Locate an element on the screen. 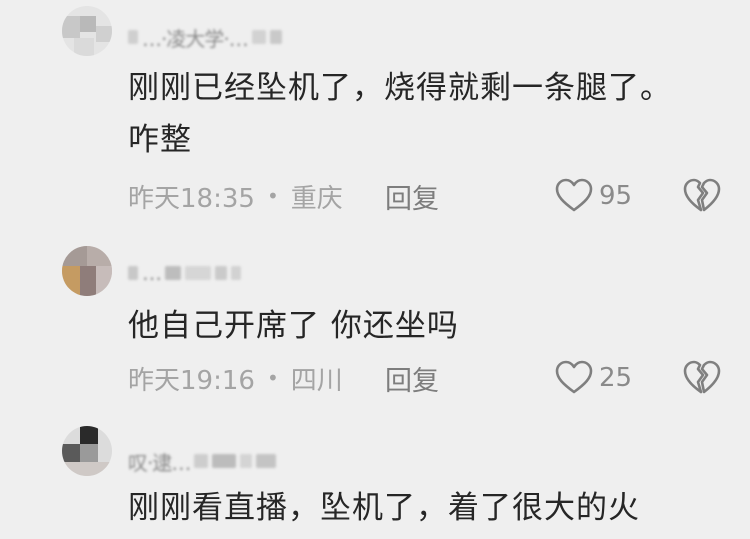 The width and height of the screenshot is (750, 539). comment-content: 他自己开席了 你还坐吗 is located at coordinates (428, 326).